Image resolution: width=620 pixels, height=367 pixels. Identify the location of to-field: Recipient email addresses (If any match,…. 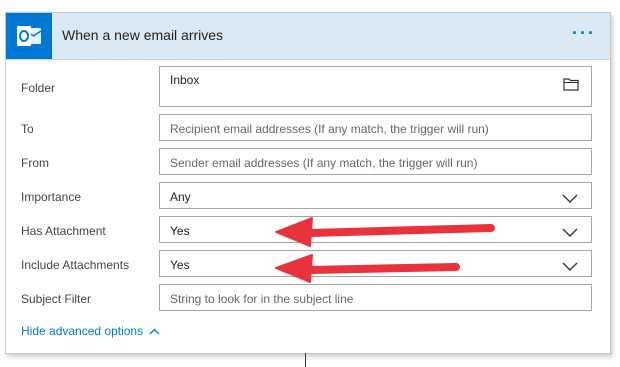
(375, 127).